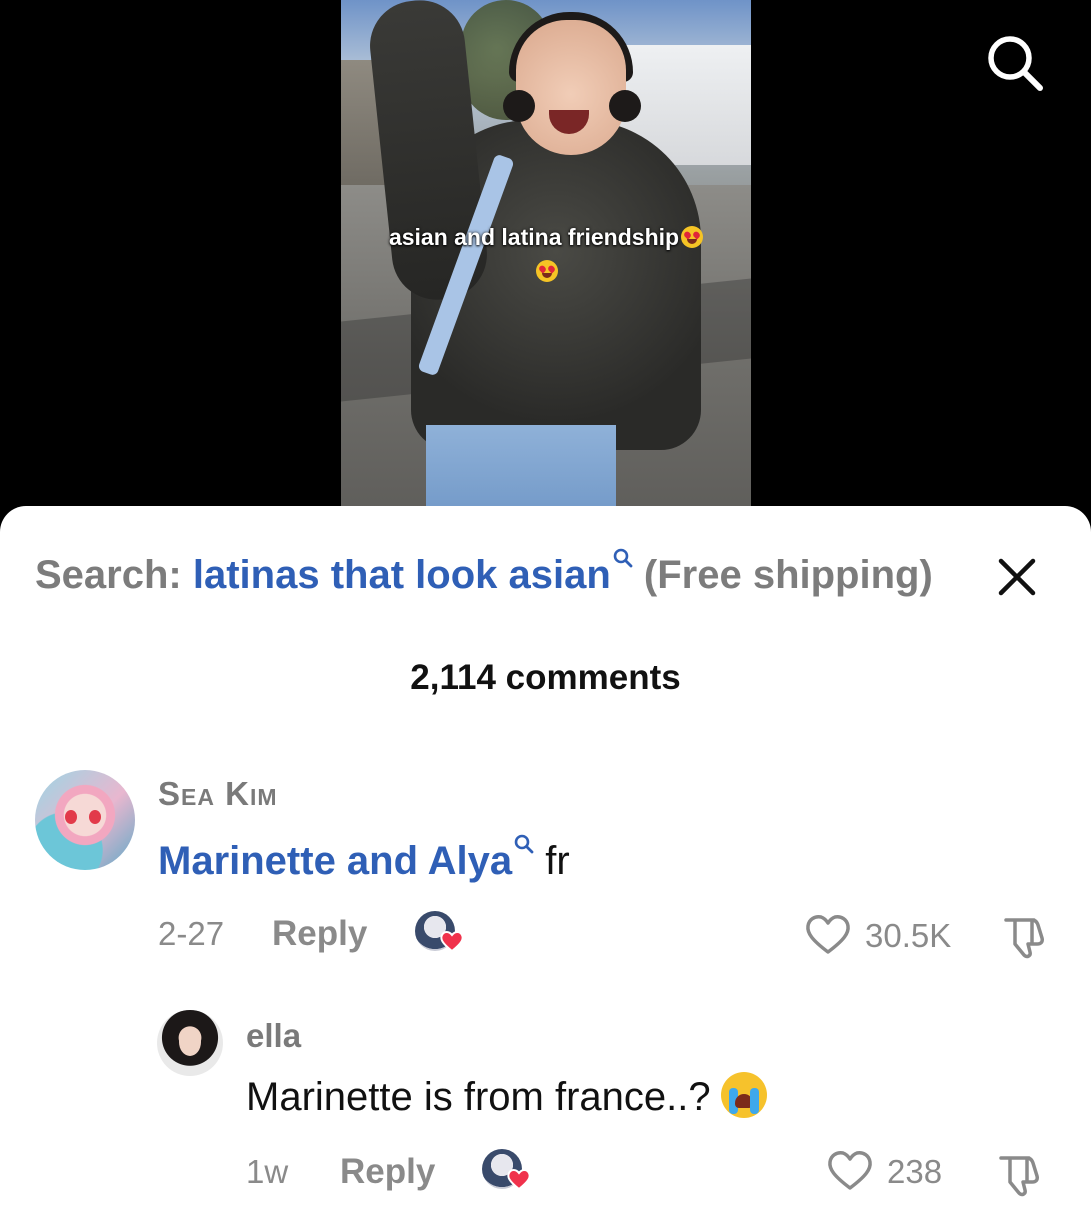 The height and width of the screenshot is (1206, 1091). What do you see at coordinates (267, 1171) in the screenshot?
I see `comment-date: 1w` at bounding box center [267, 1171].